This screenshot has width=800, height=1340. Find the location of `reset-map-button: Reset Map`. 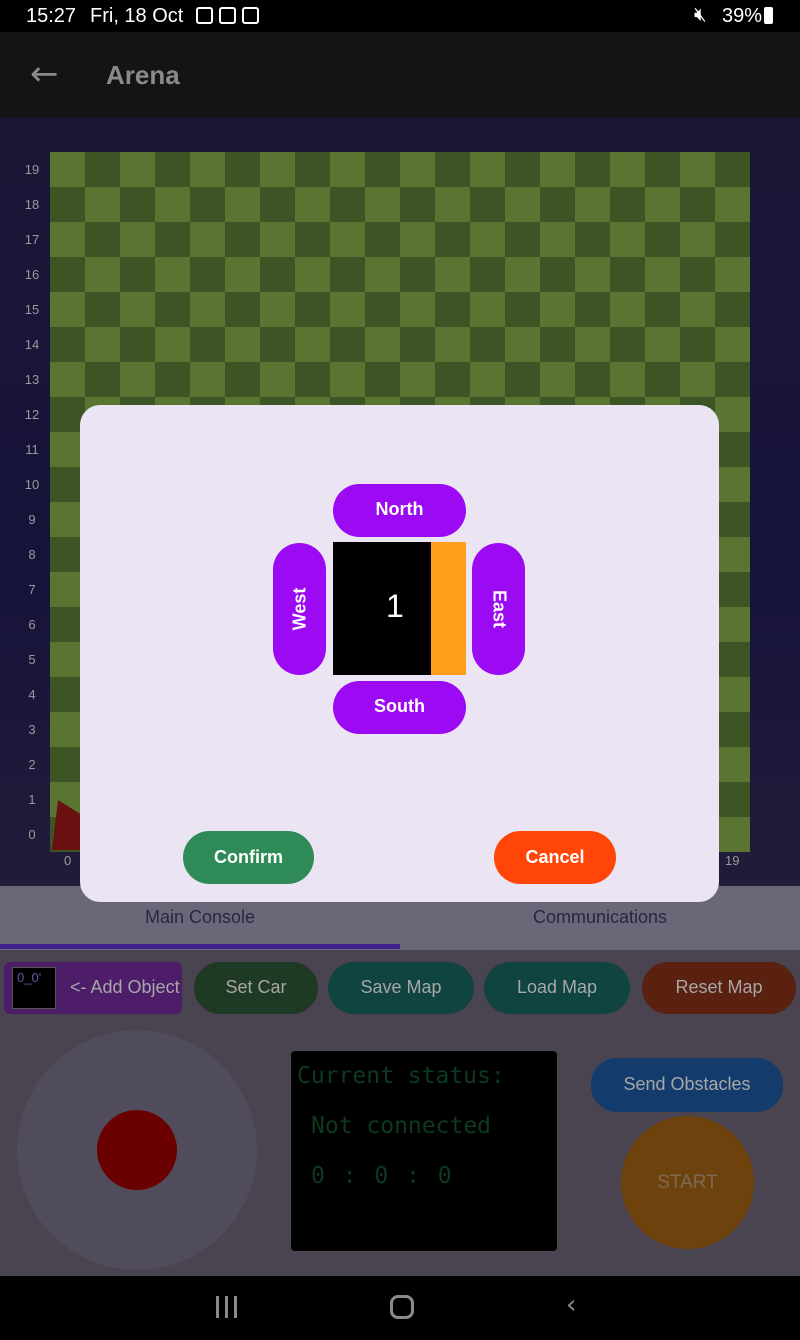

reset-map-button: Reset Map is located at coordinates (719, 988).